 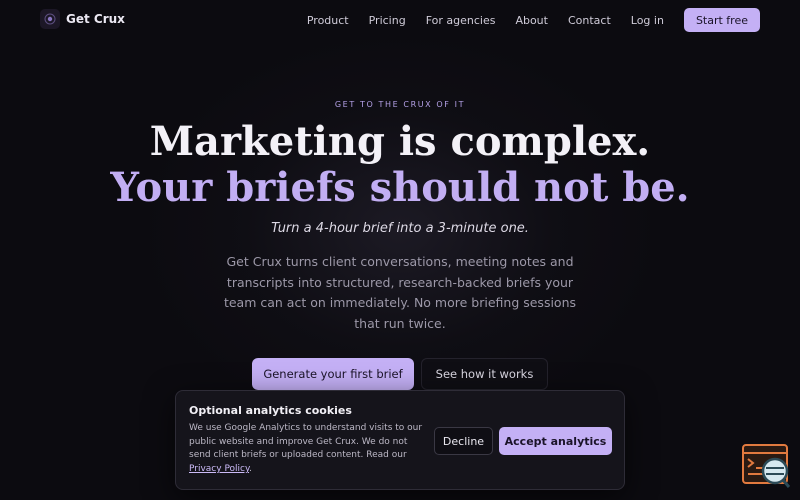 I want to click on nav-link-product: Product, so click(x=328, y=20).